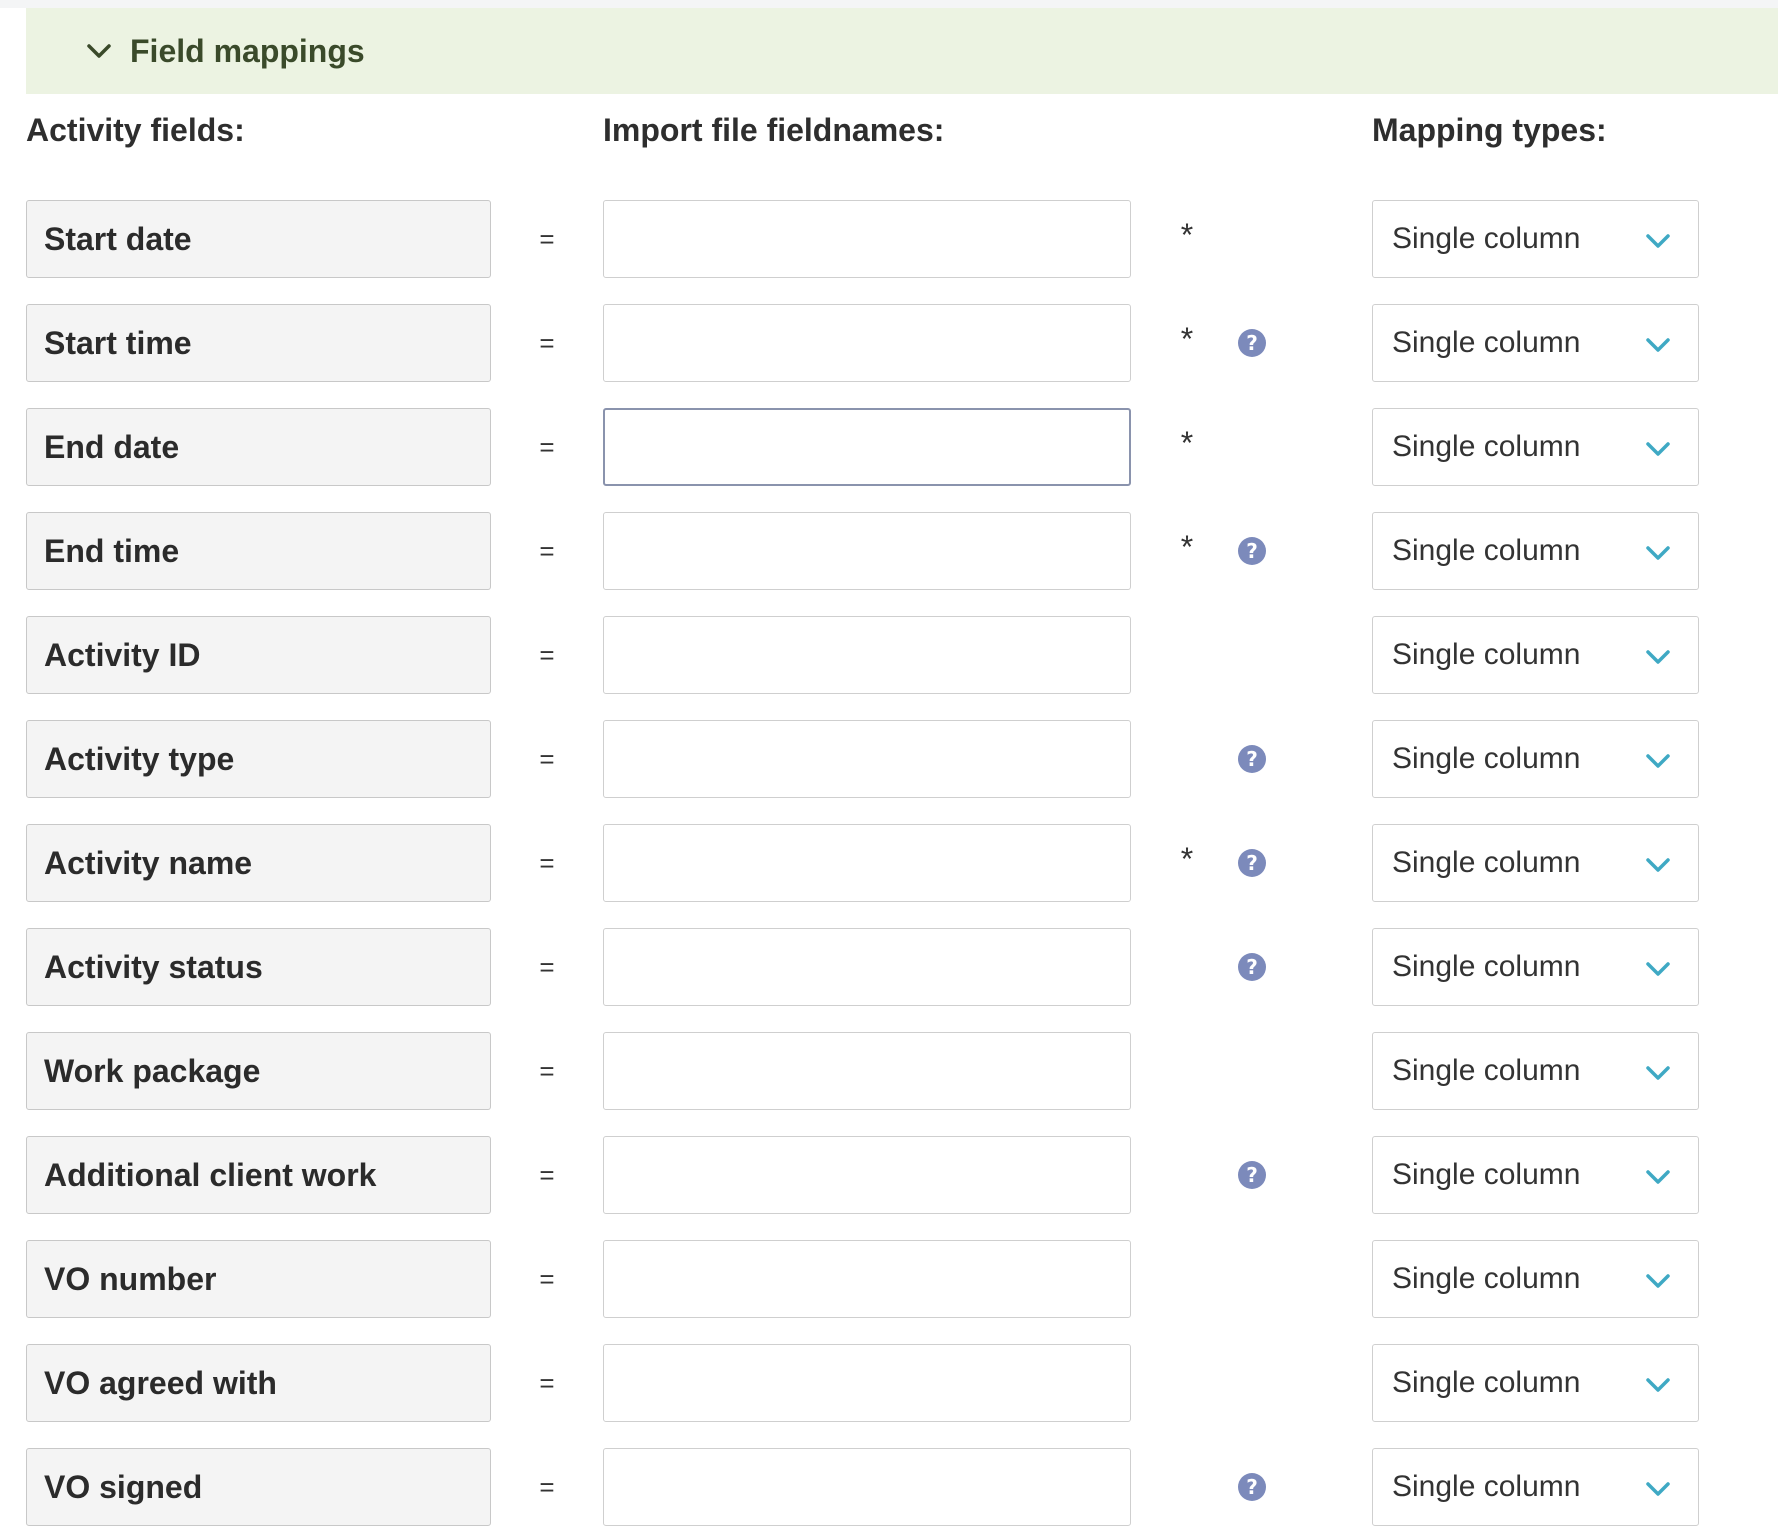  Describe the element at coordinates (258, 1487) in the screenshot. I see `activity-field-label: VO signed` at that location.